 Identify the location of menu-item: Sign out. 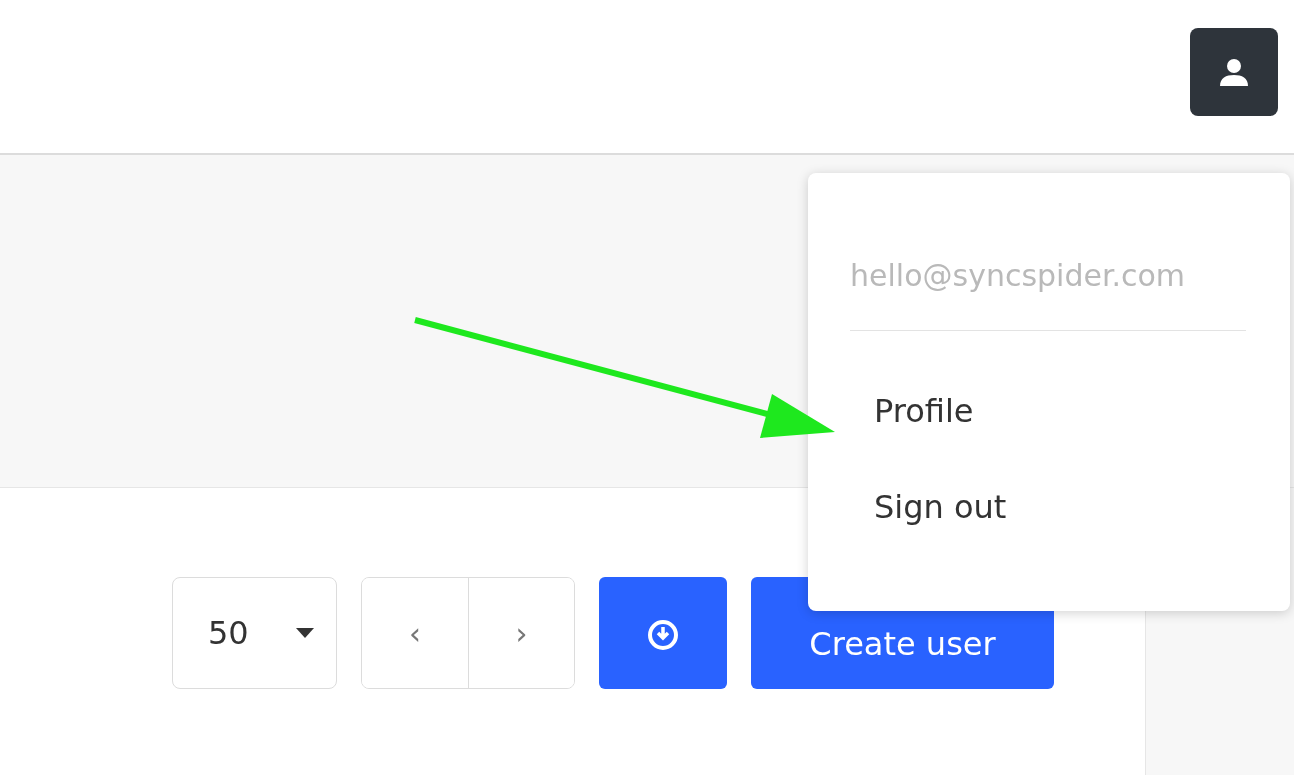
(1048, 507).